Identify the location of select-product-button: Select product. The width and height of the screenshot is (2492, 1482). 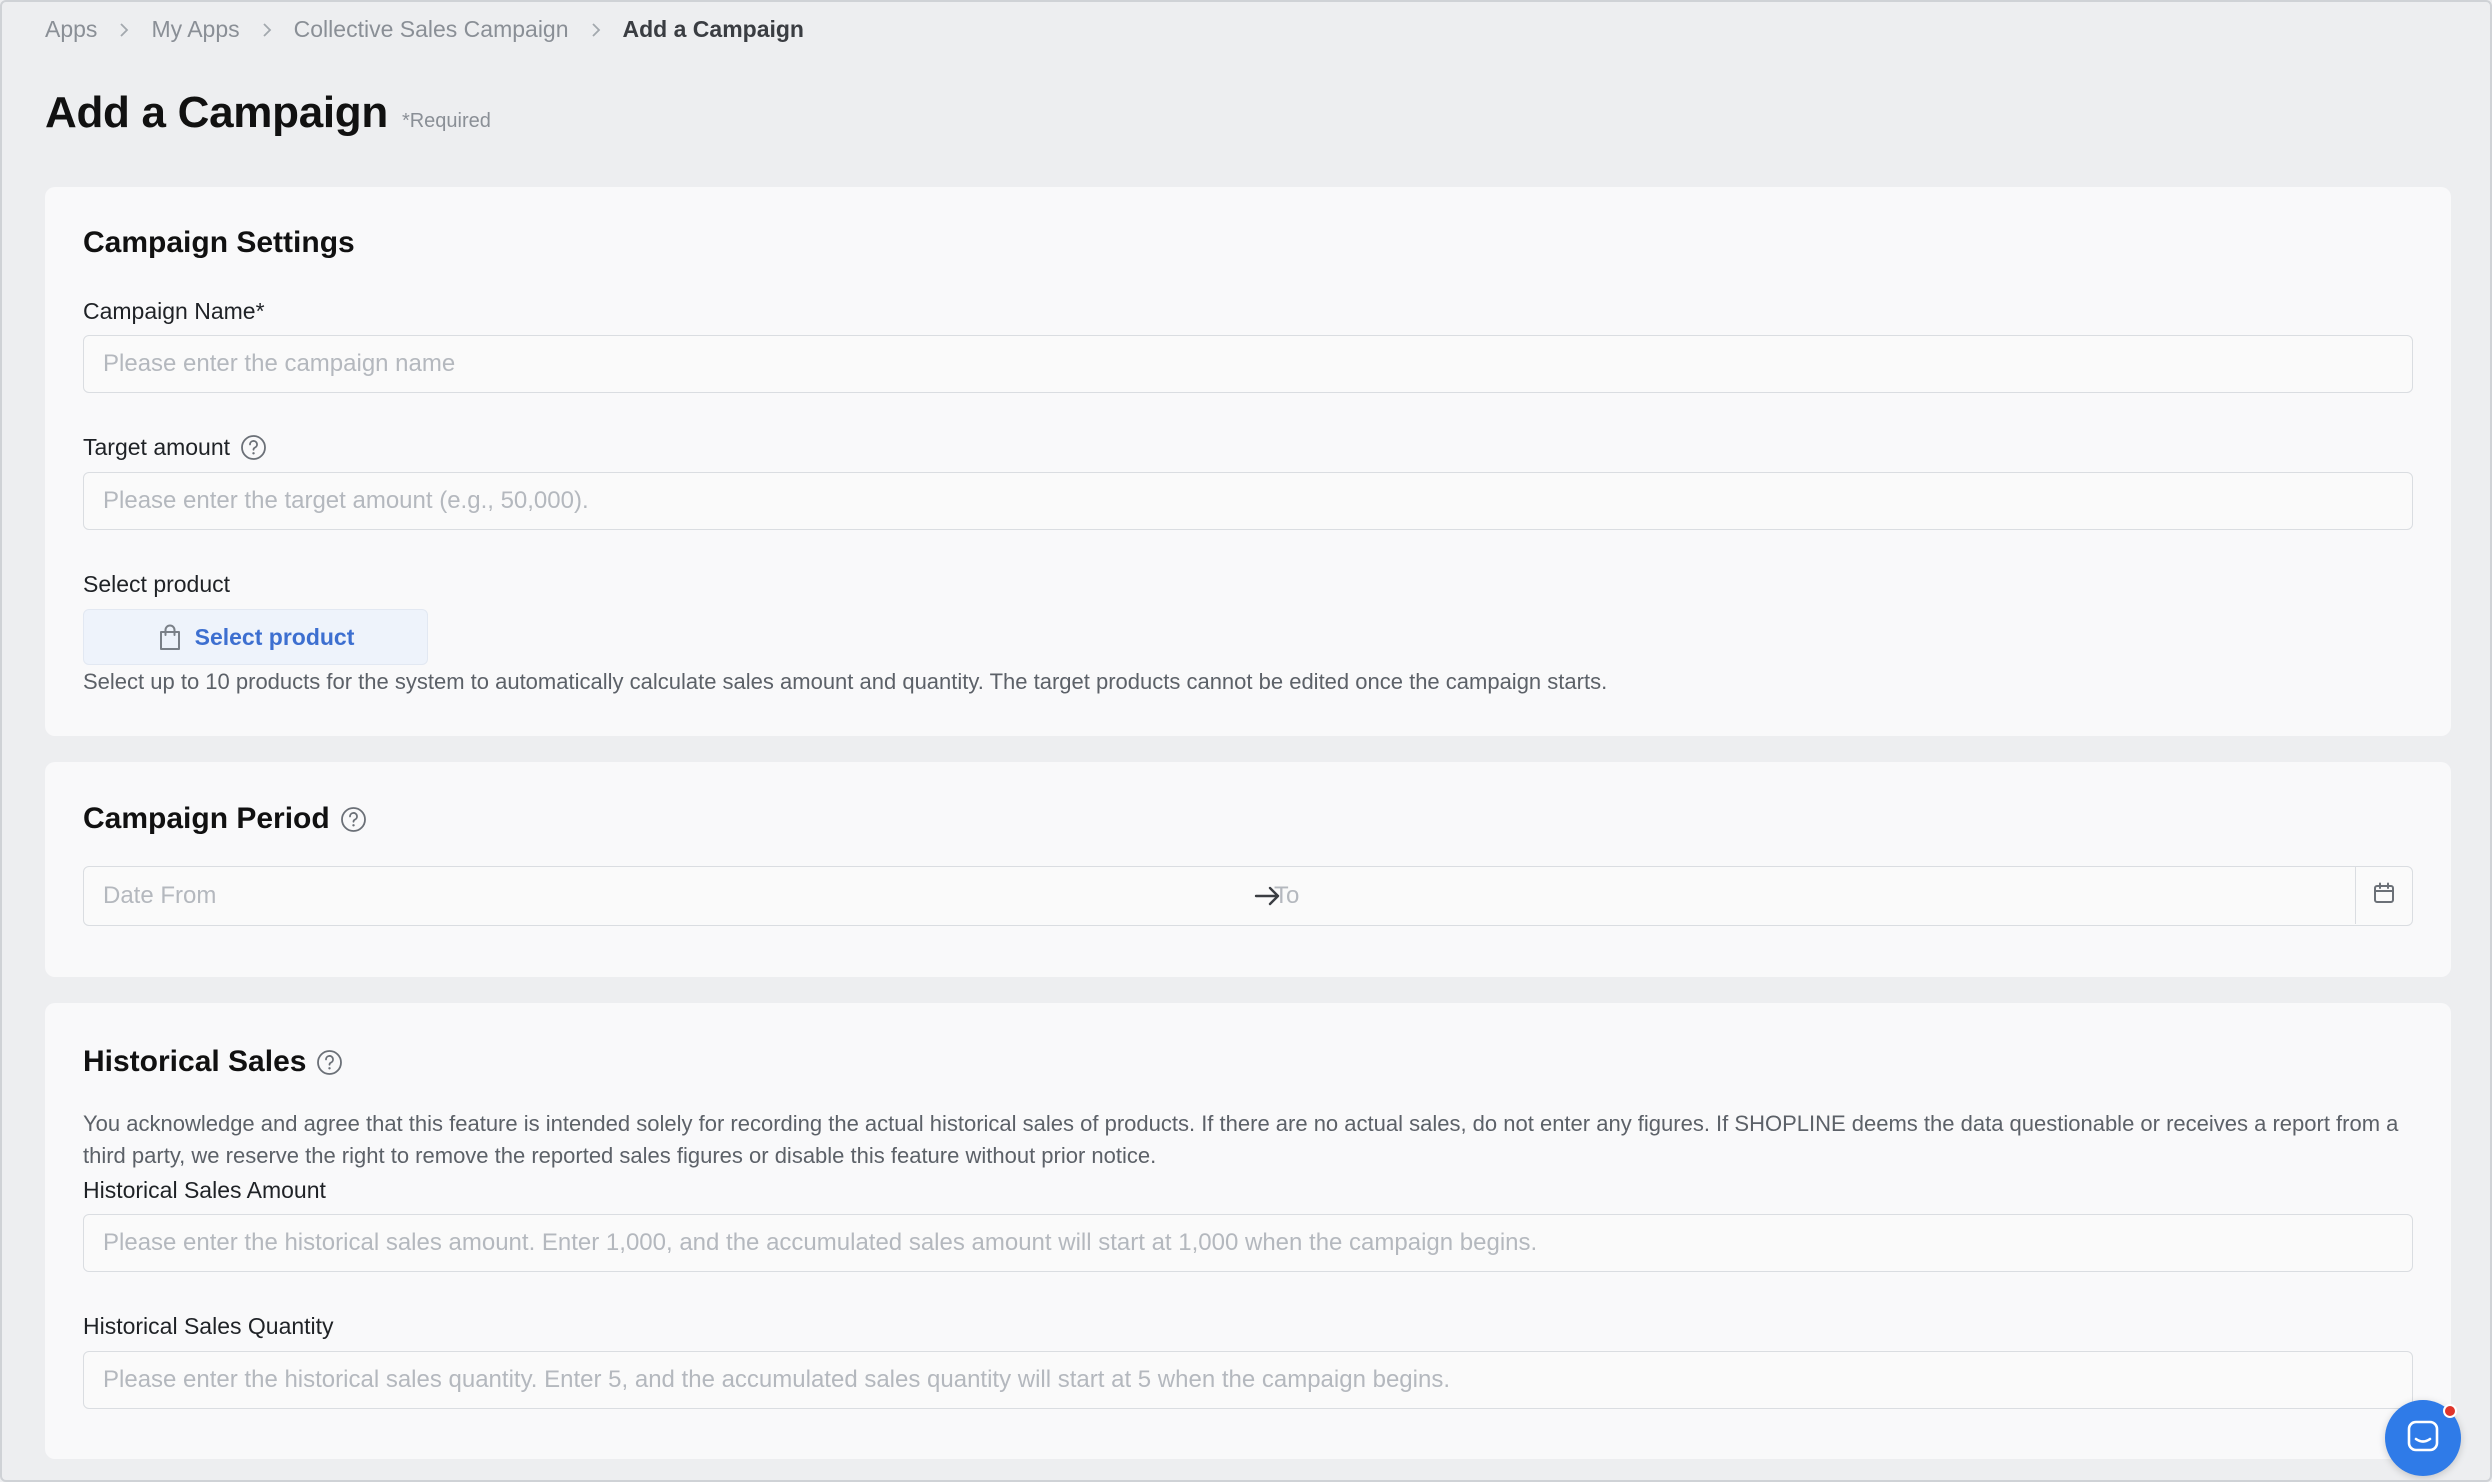
(255, 637).